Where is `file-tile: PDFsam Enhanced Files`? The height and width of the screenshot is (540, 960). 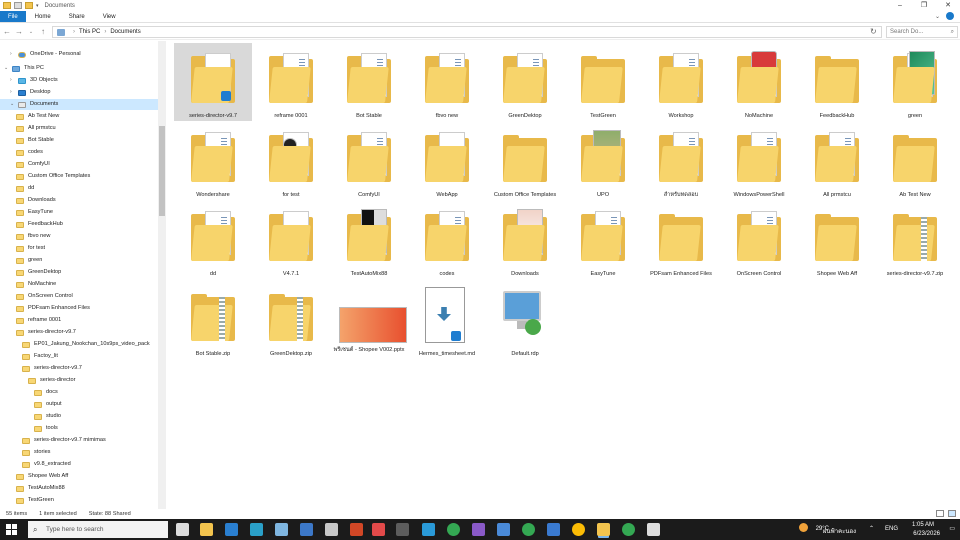 file-tile: PDFsam Enhanced Files is located at coordinates (681, 240).